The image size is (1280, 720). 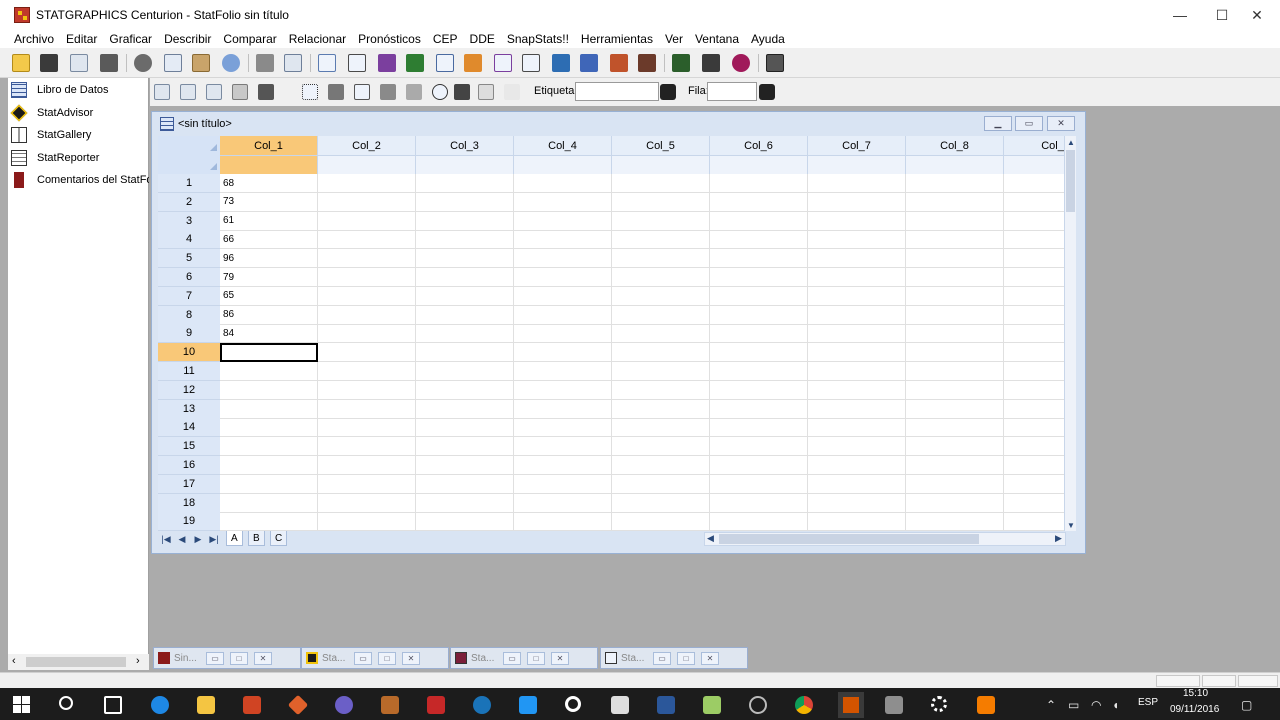 I want to click on new-datasheet-icon, so click(x=79, y=63).